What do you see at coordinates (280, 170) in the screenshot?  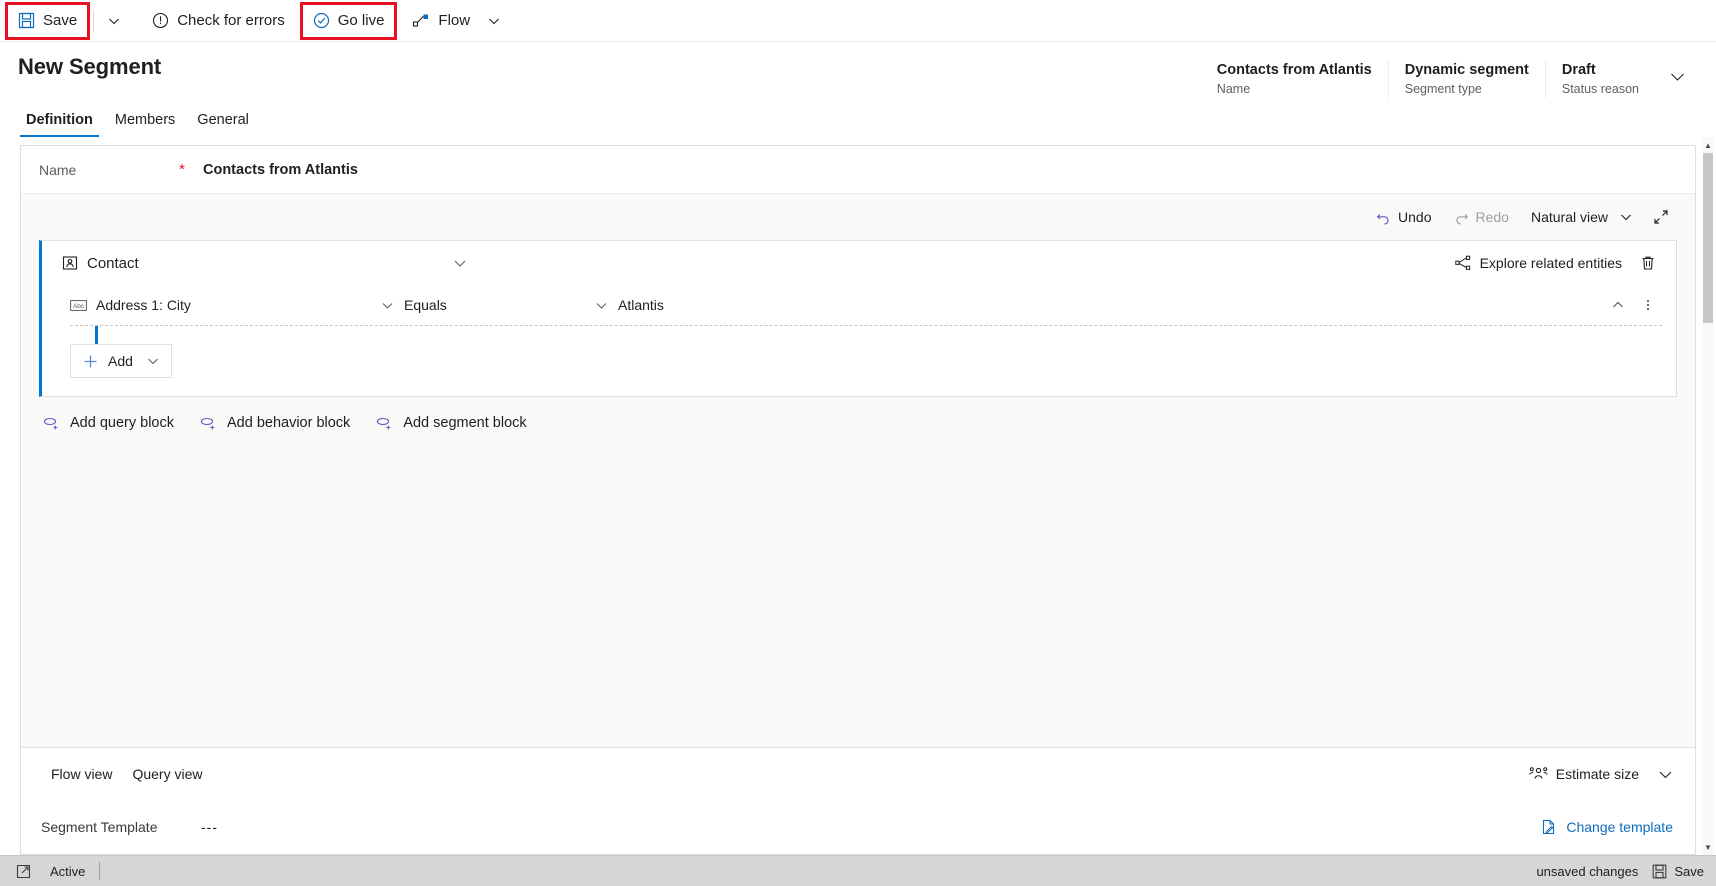 I see `name-field-value: Contacts from Atlantis` at bounding box center [280, 170].